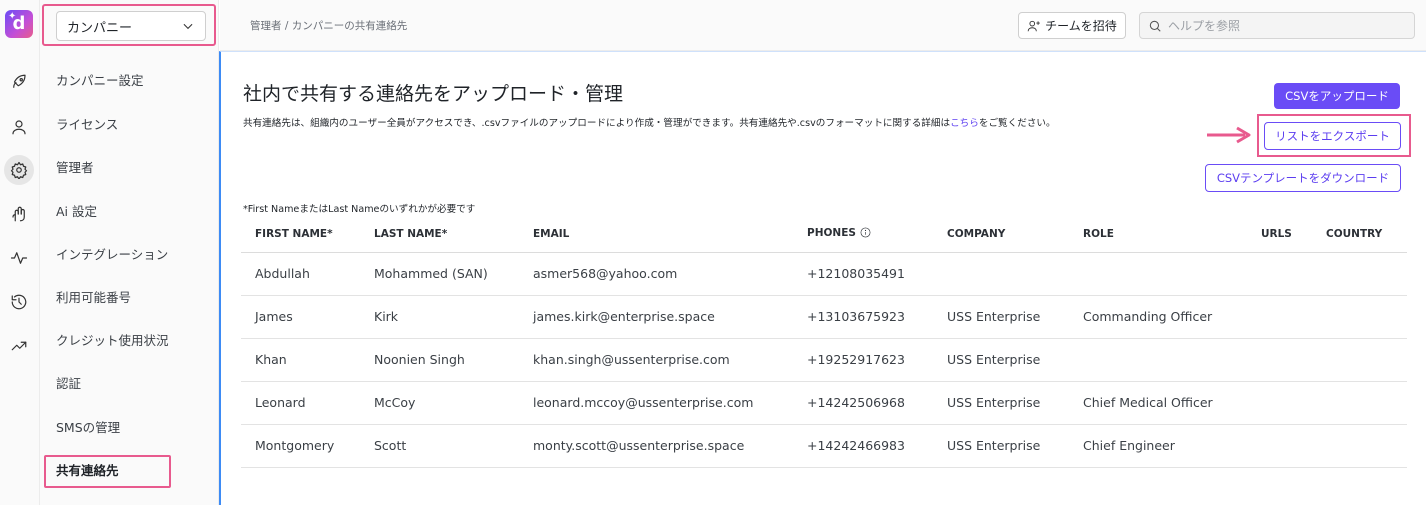 The height and width of the screenshot is (505, 1426). I want to click on sidebar-item-ai-settings: Ai 設定, so click(76, 212).